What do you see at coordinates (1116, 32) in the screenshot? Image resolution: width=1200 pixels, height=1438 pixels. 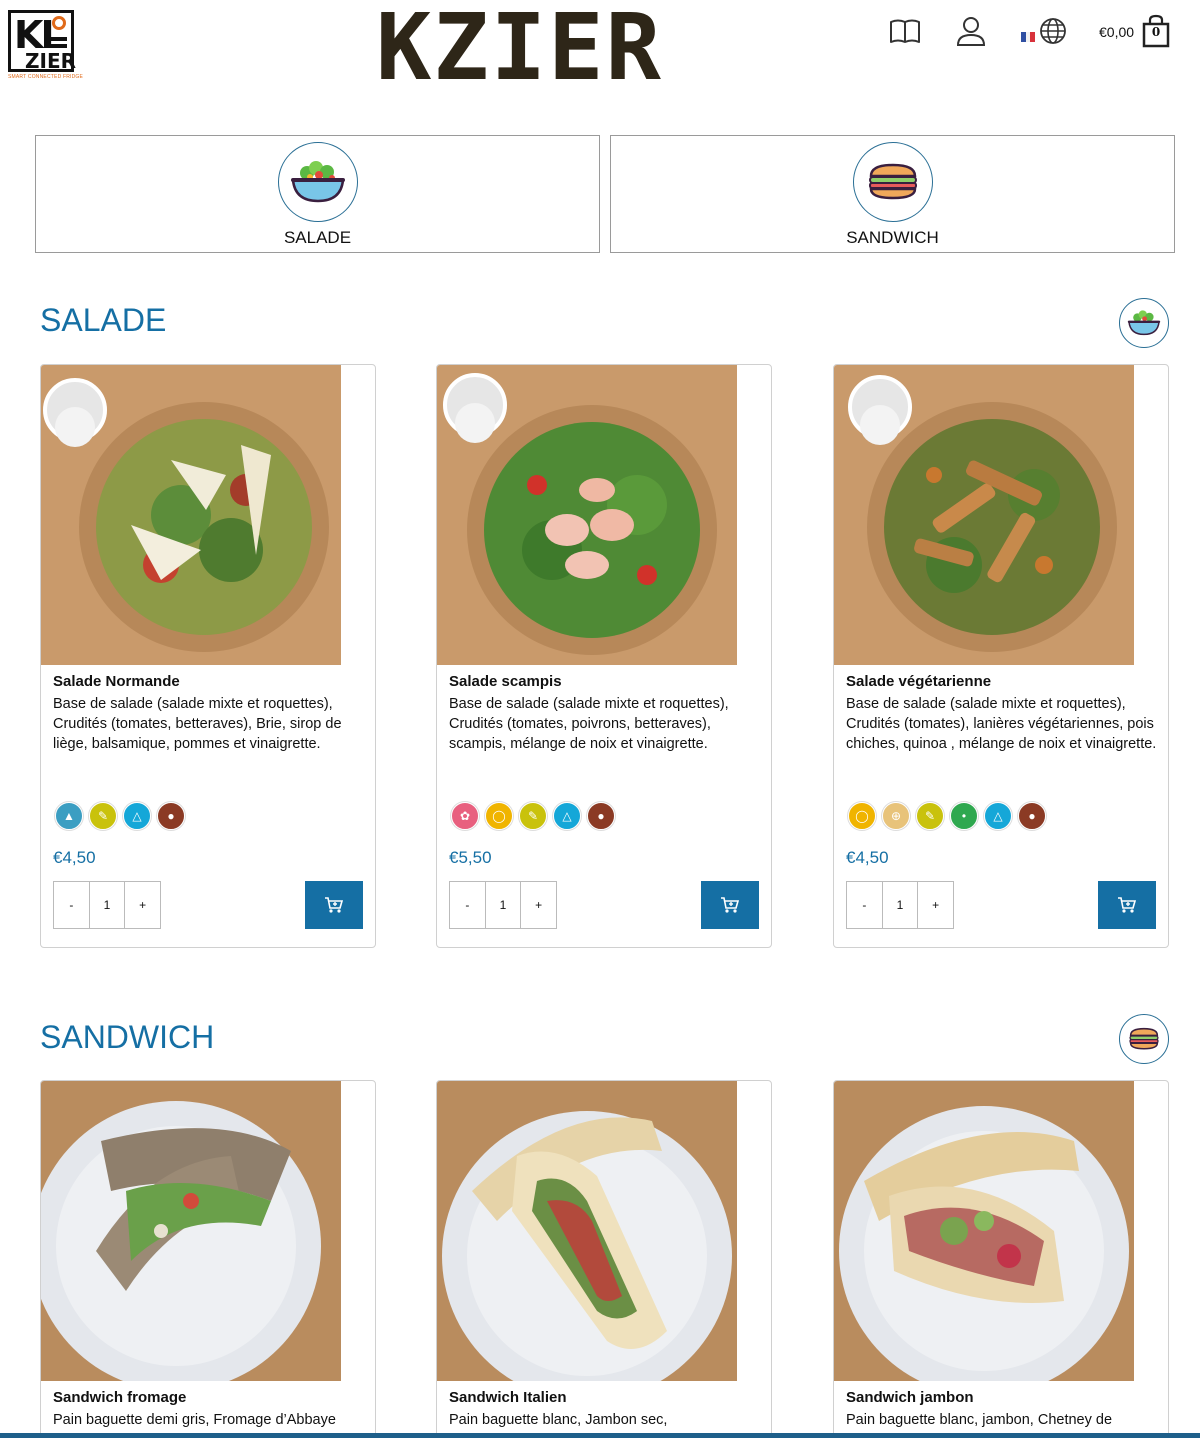 I see `cart-total: €0,00` at bounding box center [1116, 32].